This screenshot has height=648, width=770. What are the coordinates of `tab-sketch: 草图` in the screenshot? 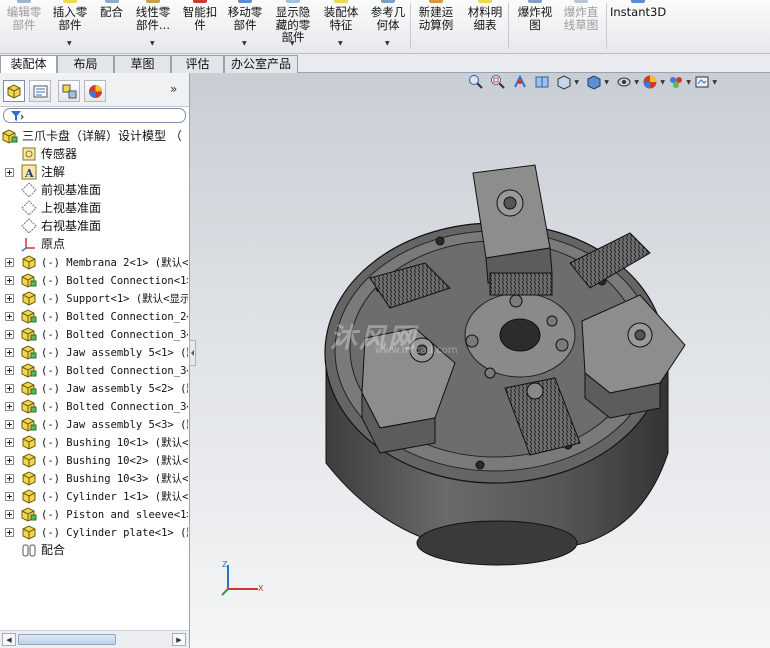 It's located at (142, 64).